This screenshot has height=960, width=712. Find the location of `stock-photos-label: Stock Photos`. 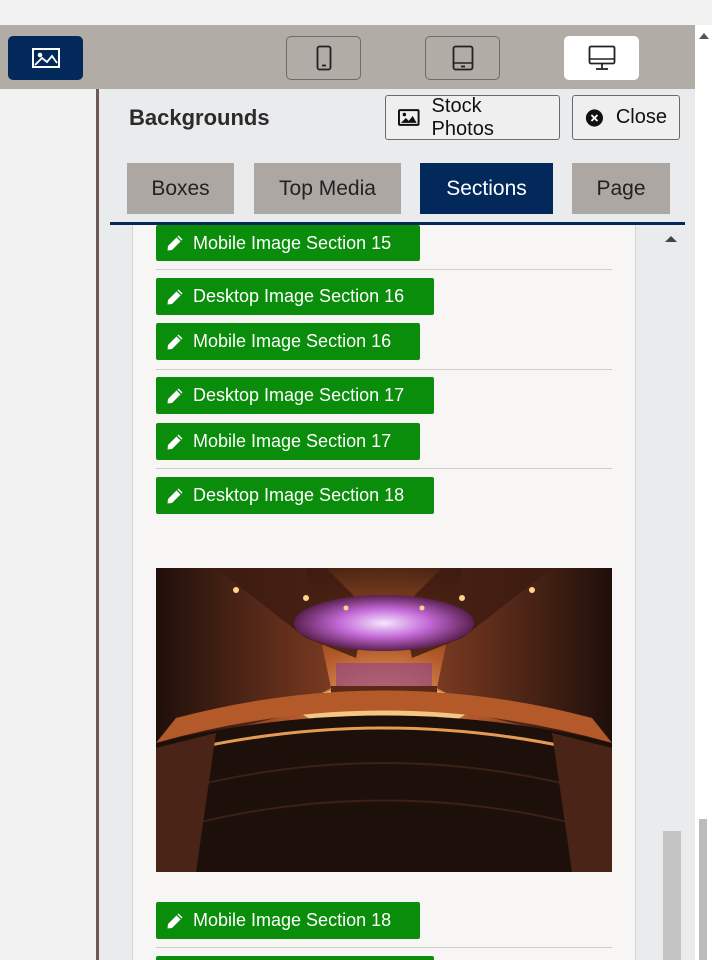

stock-photos-label: Stock Photos is located at coordinates (462, 117).